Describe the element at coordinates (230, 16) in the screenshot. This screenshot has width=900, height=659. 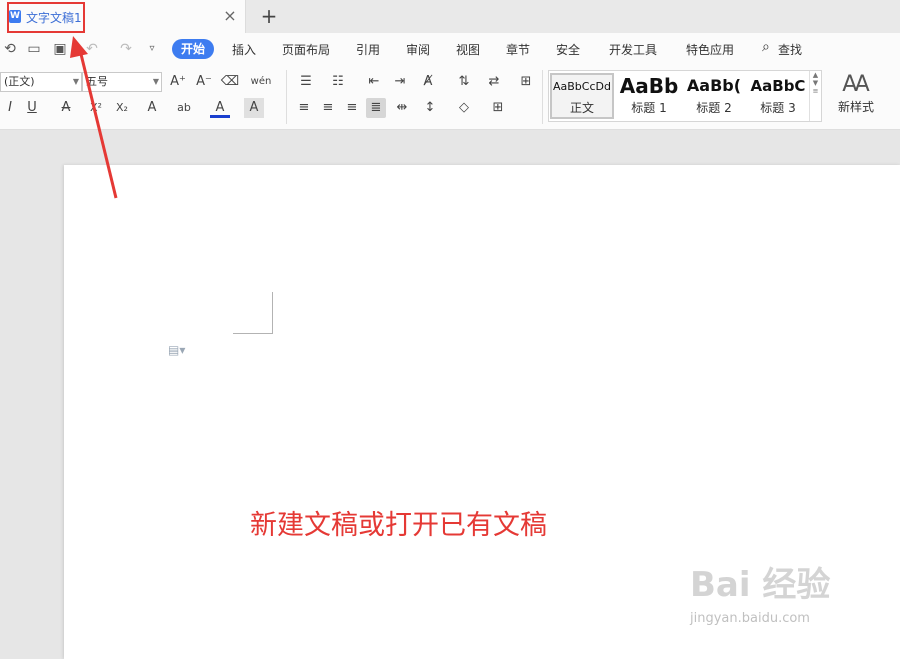
I see `close-tab-icon: ×` at that location.